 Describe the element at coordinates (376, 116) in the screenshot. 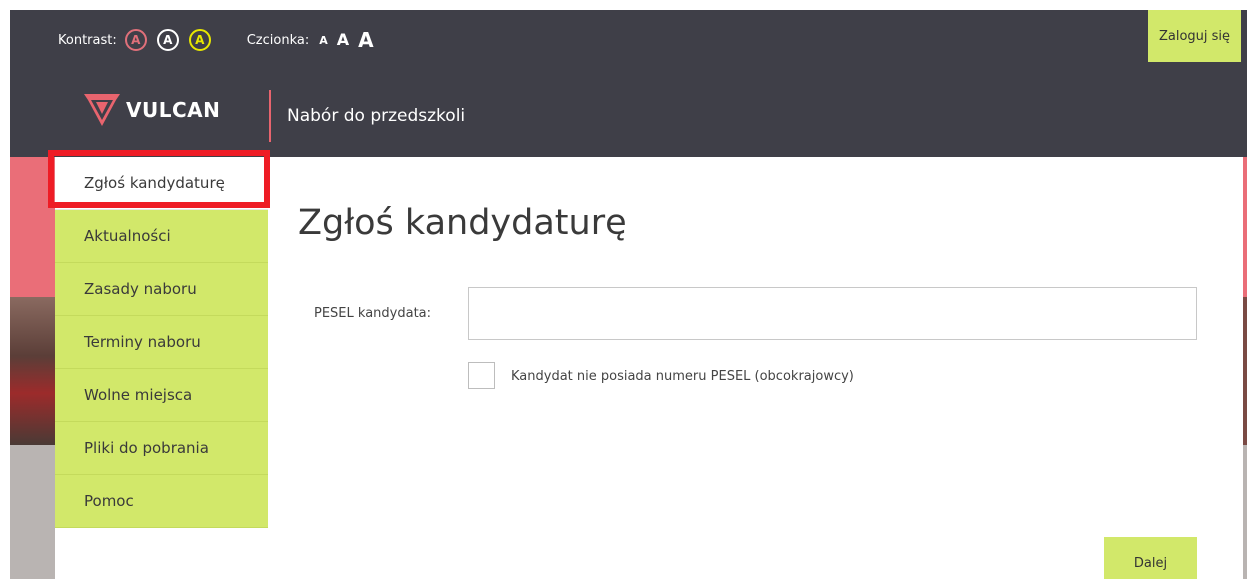

I see `app-title: Nabór do przedszkoli` at that location.